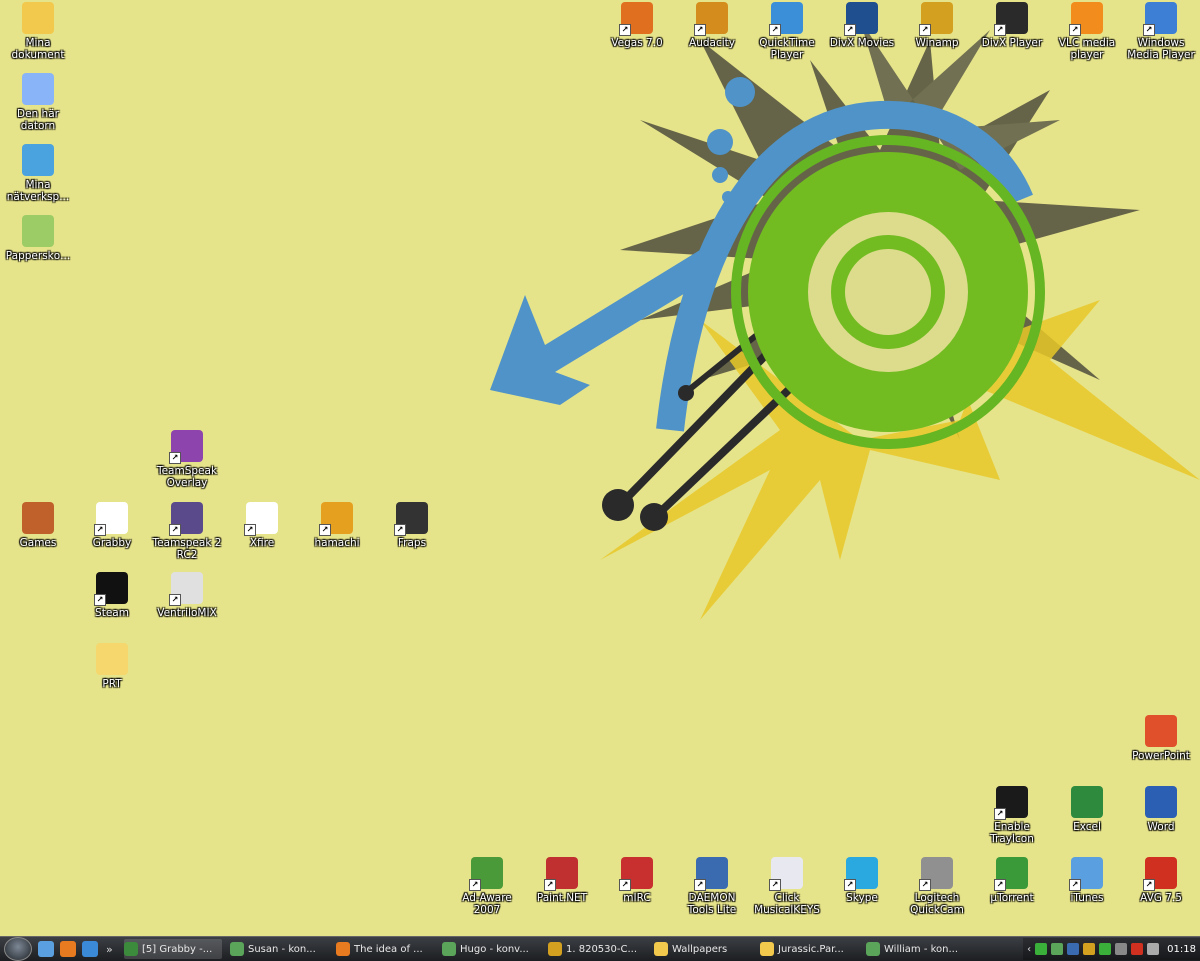 This screenshot has height=961, width=1200. What do you see at coordinates (637, 35) in the screenshot?
I see `desktop-icon-vegas: ↗ Vegas 7.0` at bounding box center [637, 35].